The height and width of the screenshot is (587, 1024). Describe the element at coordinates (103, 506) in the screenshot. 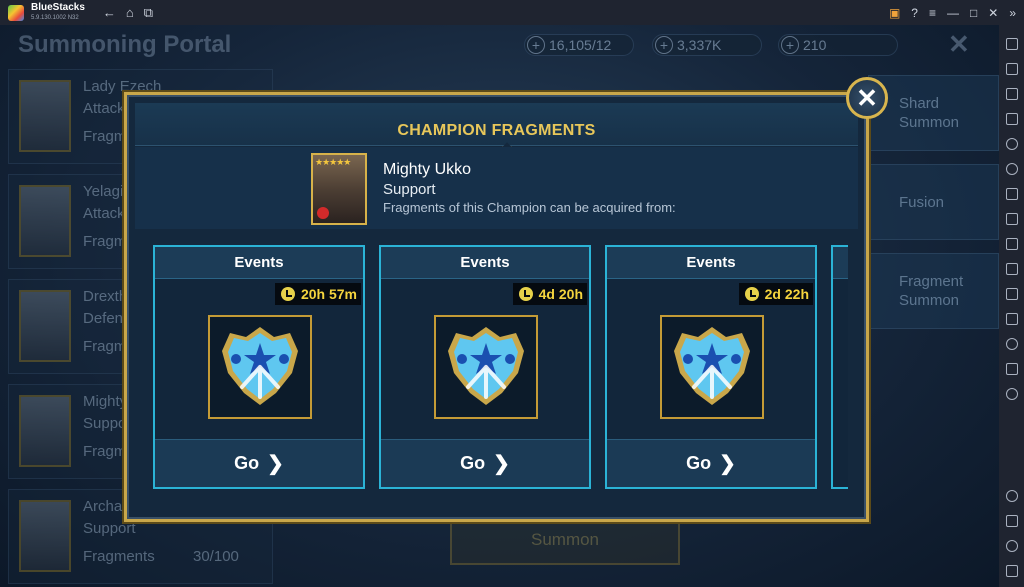

I see `champion-name: Archa` at that location.